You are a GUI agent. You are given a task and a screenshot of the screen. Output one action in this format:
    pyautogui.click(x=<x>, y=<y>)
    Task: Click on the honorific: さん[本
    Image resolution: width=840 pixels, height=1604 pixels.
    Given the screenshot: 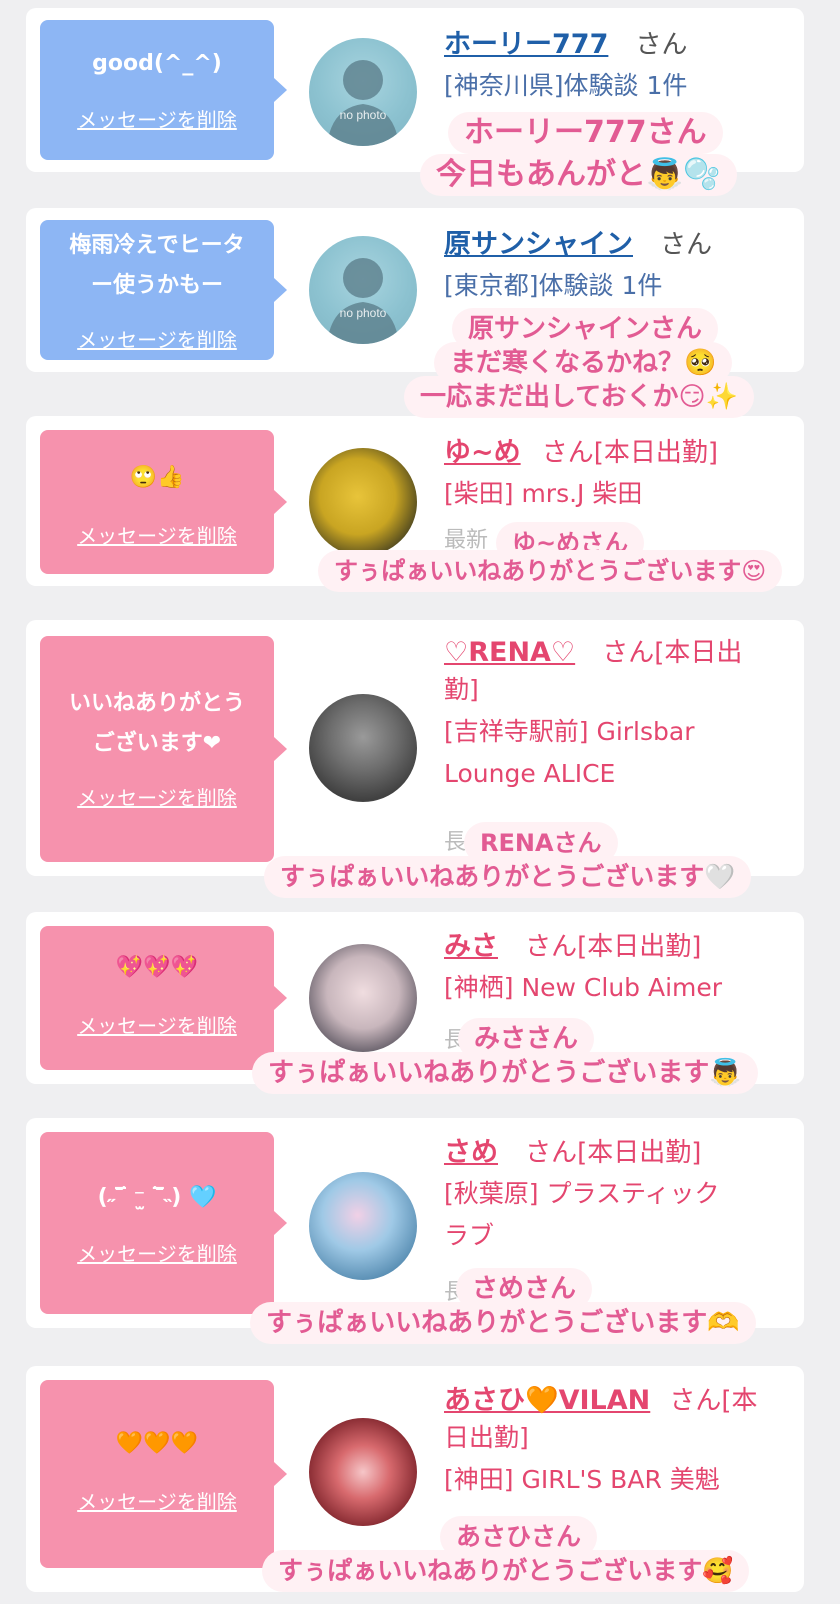 What is the action you would take?
    pyautogui.click(x=713, y=1401)
    